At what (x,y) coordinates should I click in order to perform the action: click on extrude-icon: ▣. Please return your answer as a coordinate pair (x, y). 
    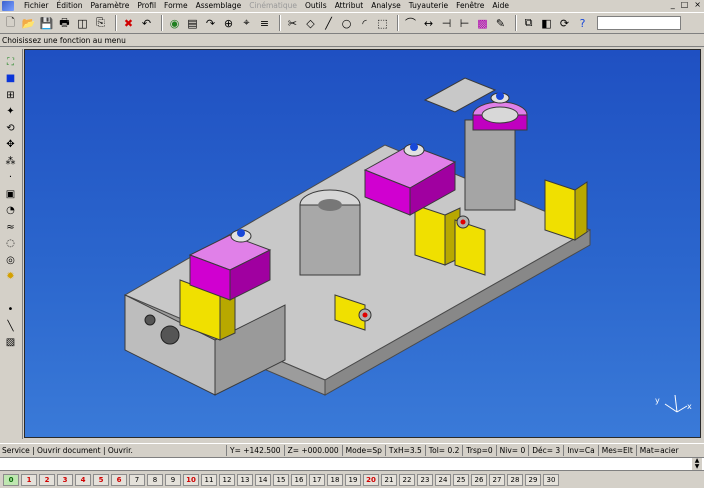
    Looking at the image, I should click on (10, 194).